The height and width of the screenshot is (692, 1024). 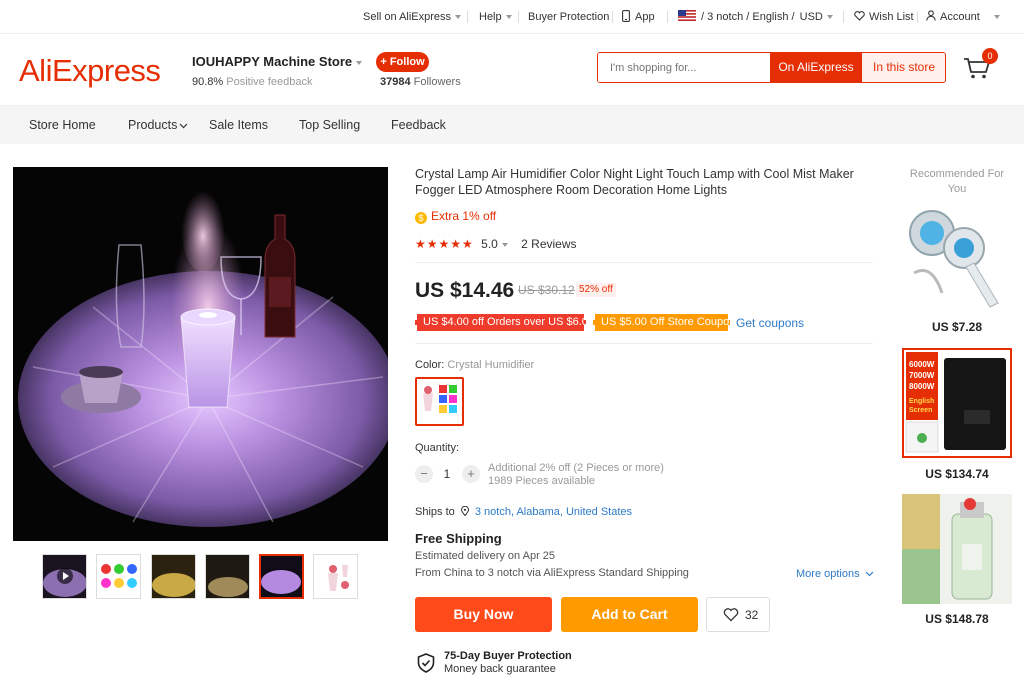 I want to click on add-to-wishlist-button: 32, so click(x=738, y=614).